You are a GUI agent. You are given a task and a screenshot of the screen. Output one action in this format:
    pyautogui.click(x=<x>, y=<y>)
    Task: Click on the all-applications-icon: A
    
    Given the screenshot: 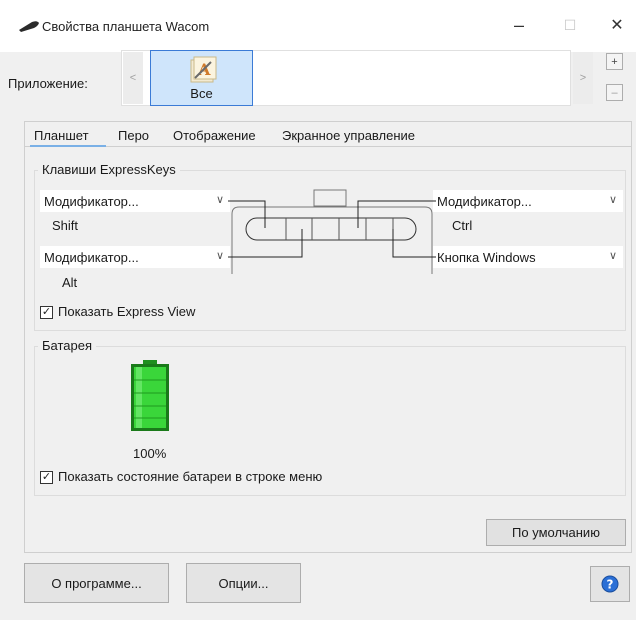 What is the action you would take?
    pyautogui.click(x=203, y=69)
    